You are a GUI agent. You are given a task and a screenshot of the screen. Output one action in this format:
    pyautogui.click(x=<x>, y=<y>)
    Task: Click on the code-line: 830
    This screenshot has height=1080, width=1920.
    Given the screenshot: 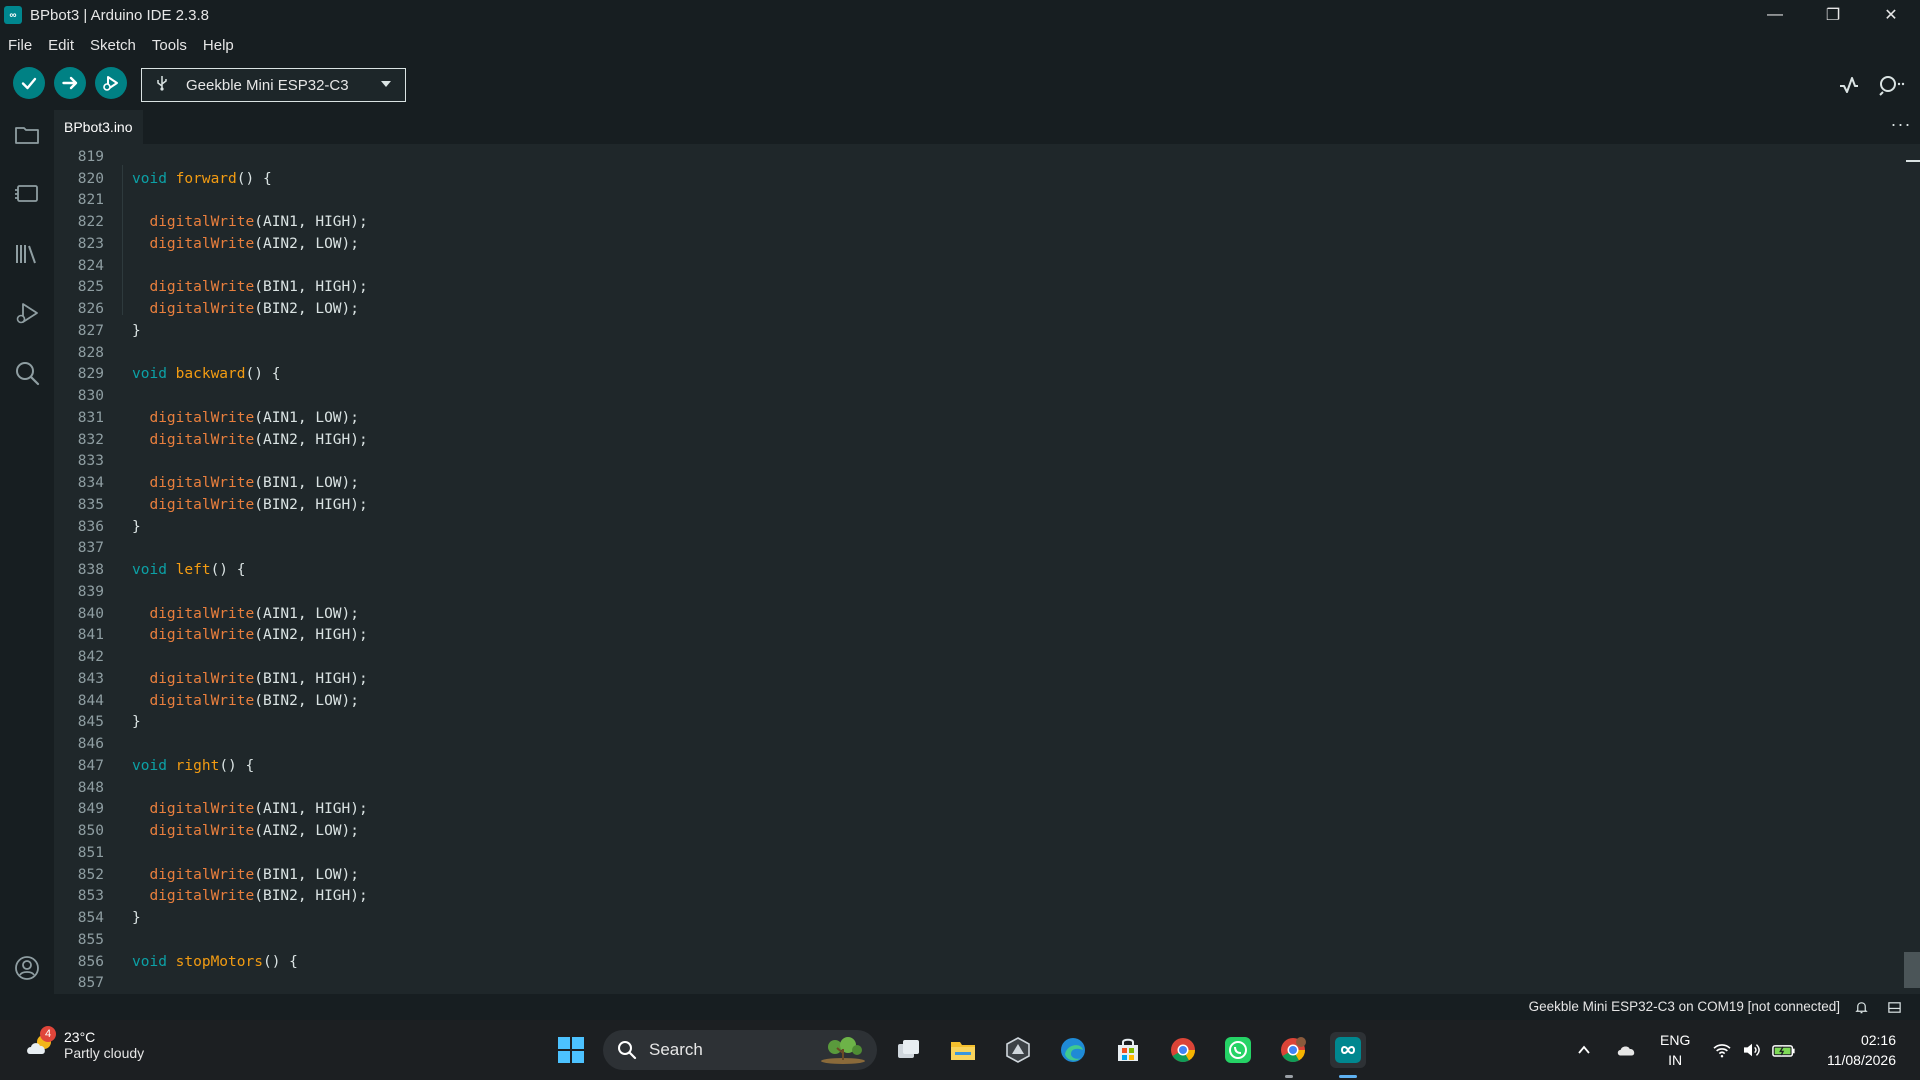 What is the action you would take?
    pyautogui.click(x=979, y=396)
    